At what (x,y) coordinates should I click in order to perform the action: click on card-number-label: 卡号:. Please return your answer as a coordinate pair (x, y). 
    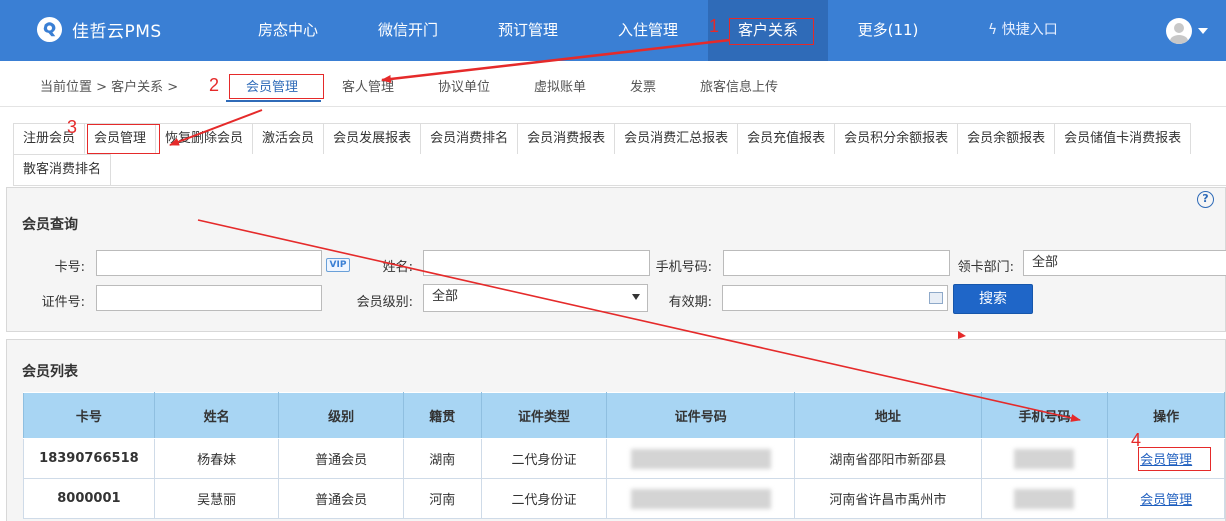
    Looking at the image, I should click on (69, 267).